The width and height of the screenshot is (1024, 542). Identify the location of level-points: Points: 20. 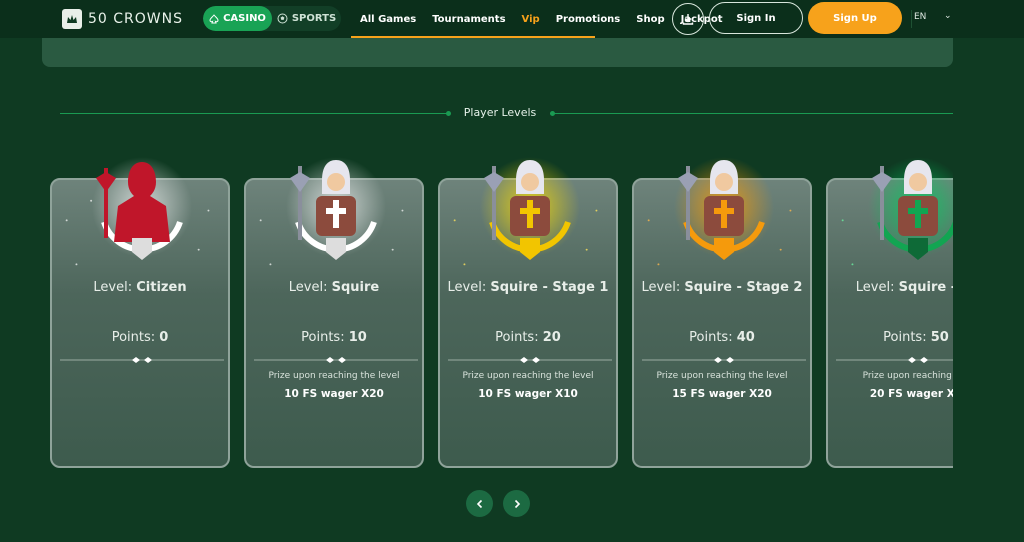
(528, 337).